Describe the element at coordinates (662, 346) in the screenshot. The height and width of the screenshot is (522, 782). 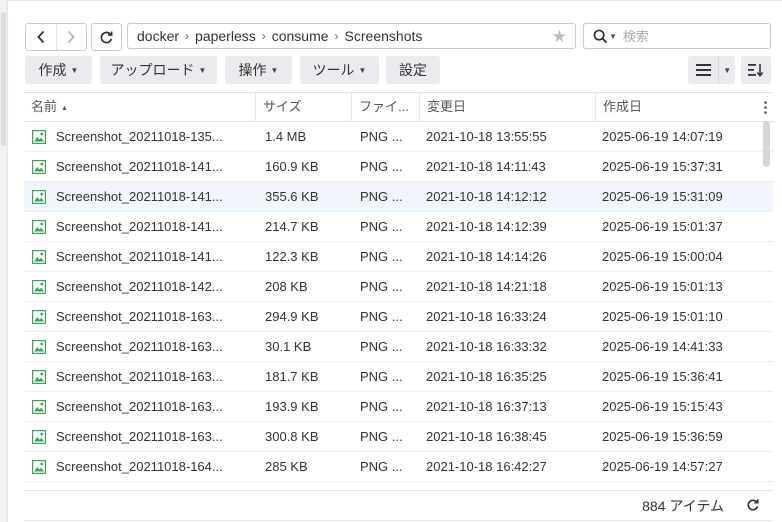
I see `file-created: 2025-06-19 14:41:33` at that location.